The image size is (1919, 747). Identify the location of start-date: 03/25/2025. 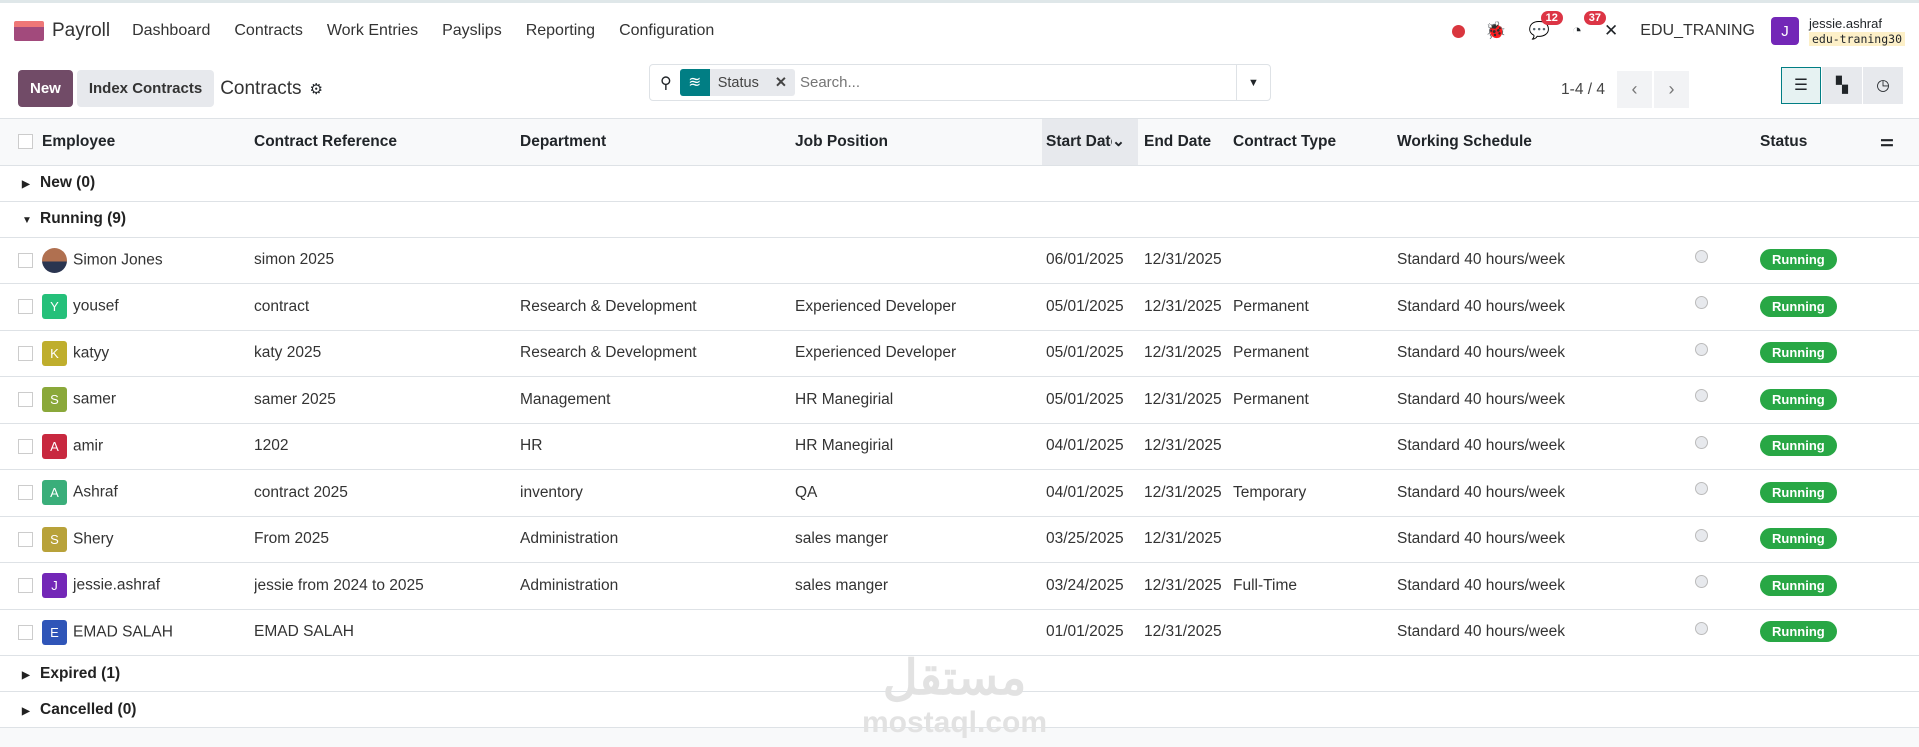
(1090, 539).